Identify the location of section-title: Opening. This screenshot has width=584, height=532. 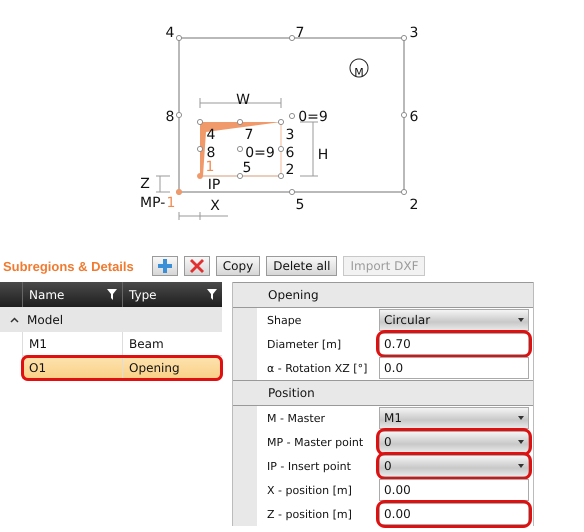
(293, 295).